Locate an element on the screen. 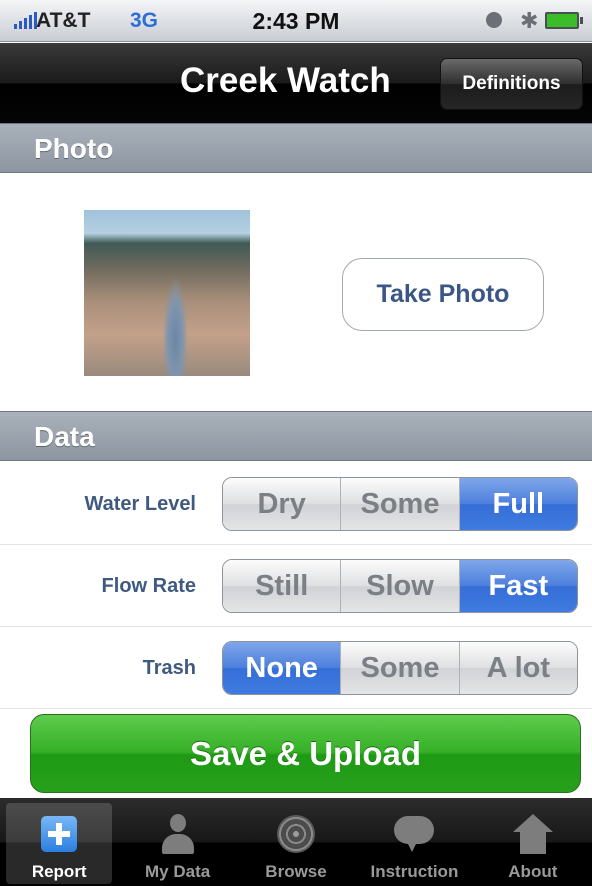  data-row: Water Level Dry Some Full is located at coordinates (296, 504).